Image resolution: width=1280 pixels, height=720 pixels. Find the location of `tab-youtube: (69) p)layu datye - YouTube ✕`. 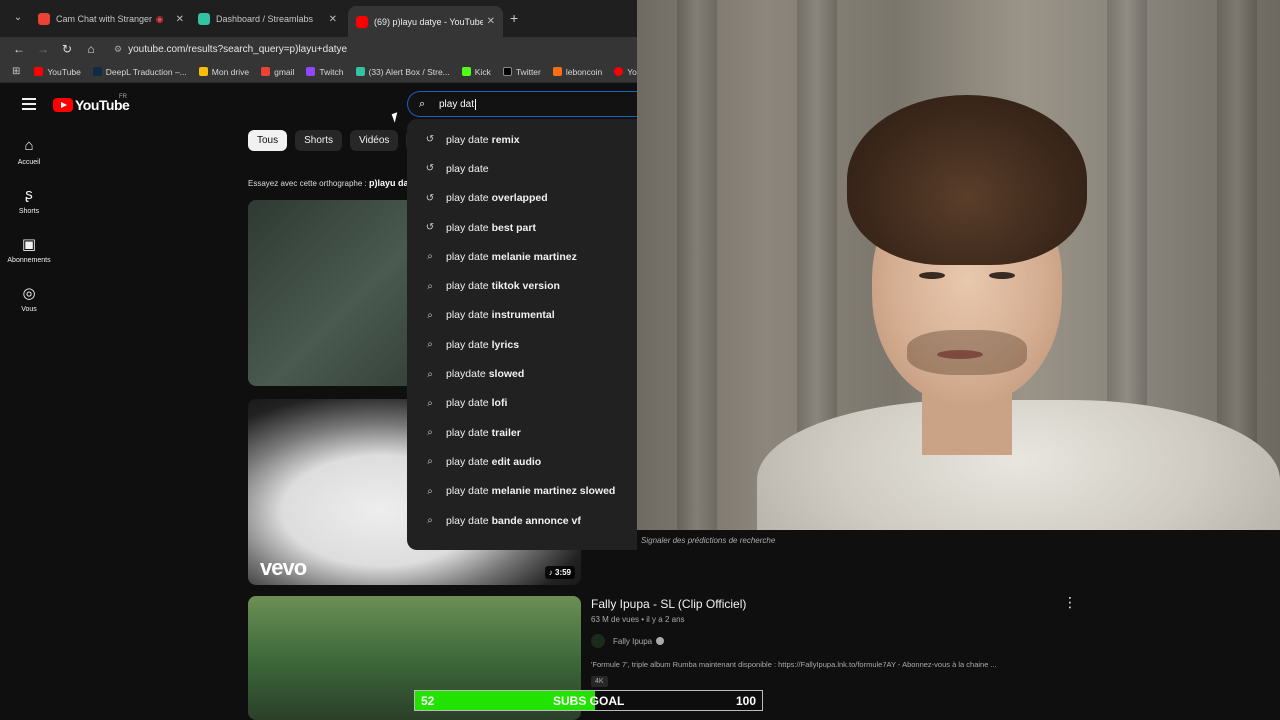

tab-youtube: (69) p)layu datye - YouTube ✕ is located at coordinates (425, 21).